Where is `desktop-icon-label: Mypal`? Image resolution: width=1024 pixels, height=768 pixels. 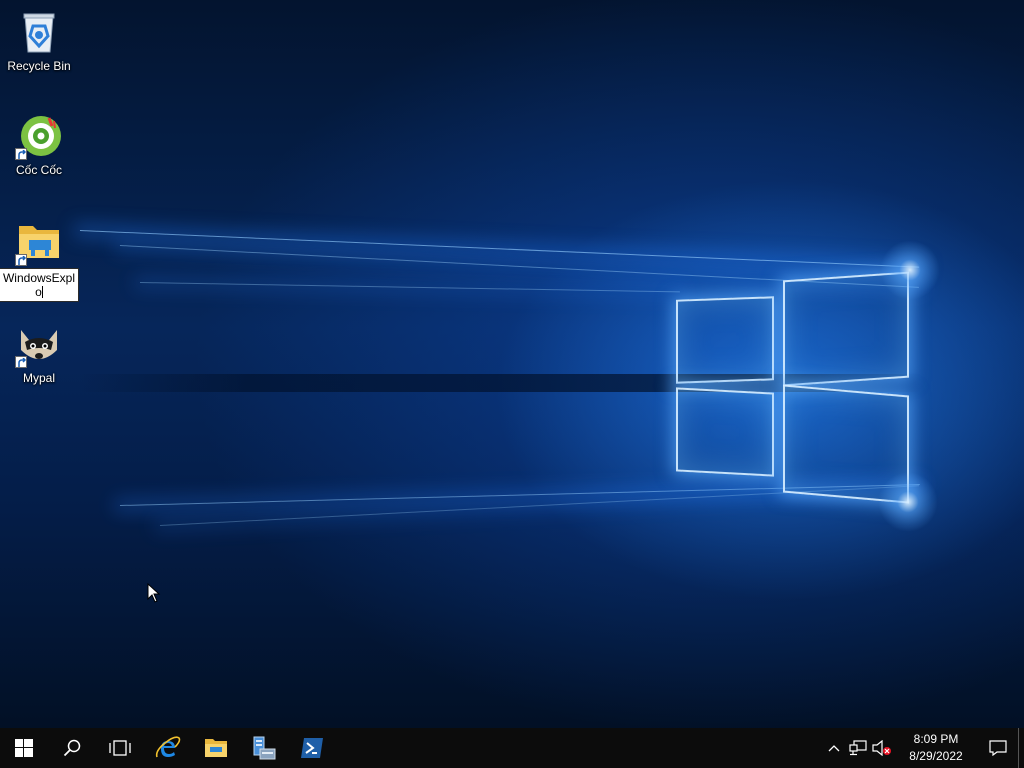
desktop-icon-label: Mypal is located at coordinates (38, 378).